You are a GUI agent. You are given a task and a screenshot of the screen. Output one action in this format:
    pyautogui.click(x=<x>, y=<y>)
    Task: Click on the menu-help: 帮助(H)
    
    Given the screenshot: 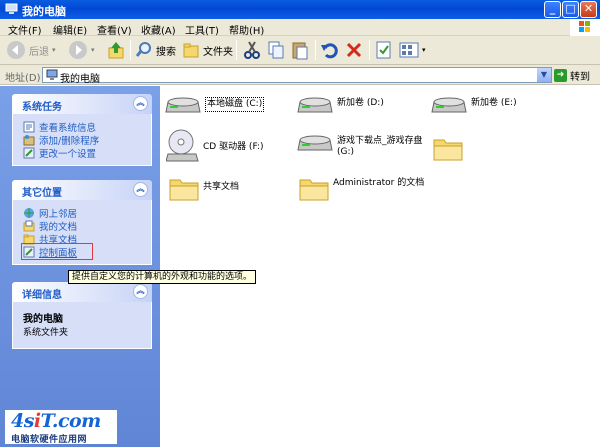 What is the action you would take?
    pyautogui.click(x=246, y=29)
    